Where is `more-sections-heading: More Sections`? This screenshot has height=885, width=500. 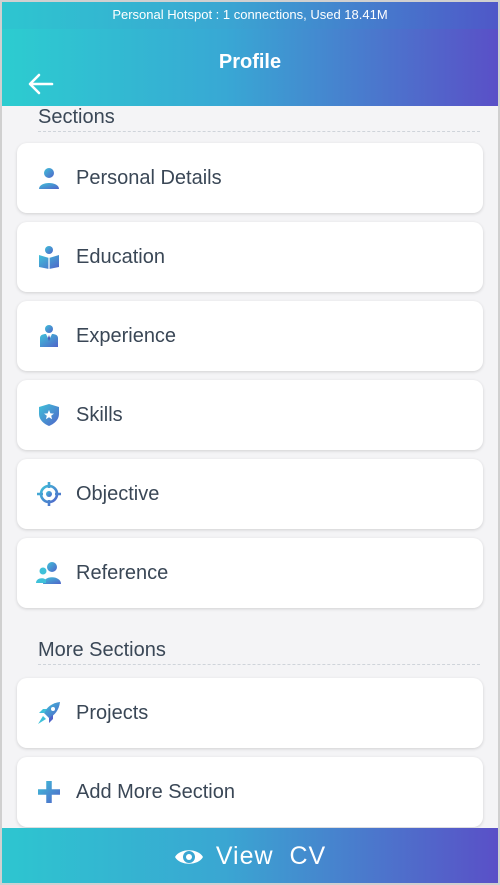 more-sections-heading: More Sections is located at coordinates (102, 650).